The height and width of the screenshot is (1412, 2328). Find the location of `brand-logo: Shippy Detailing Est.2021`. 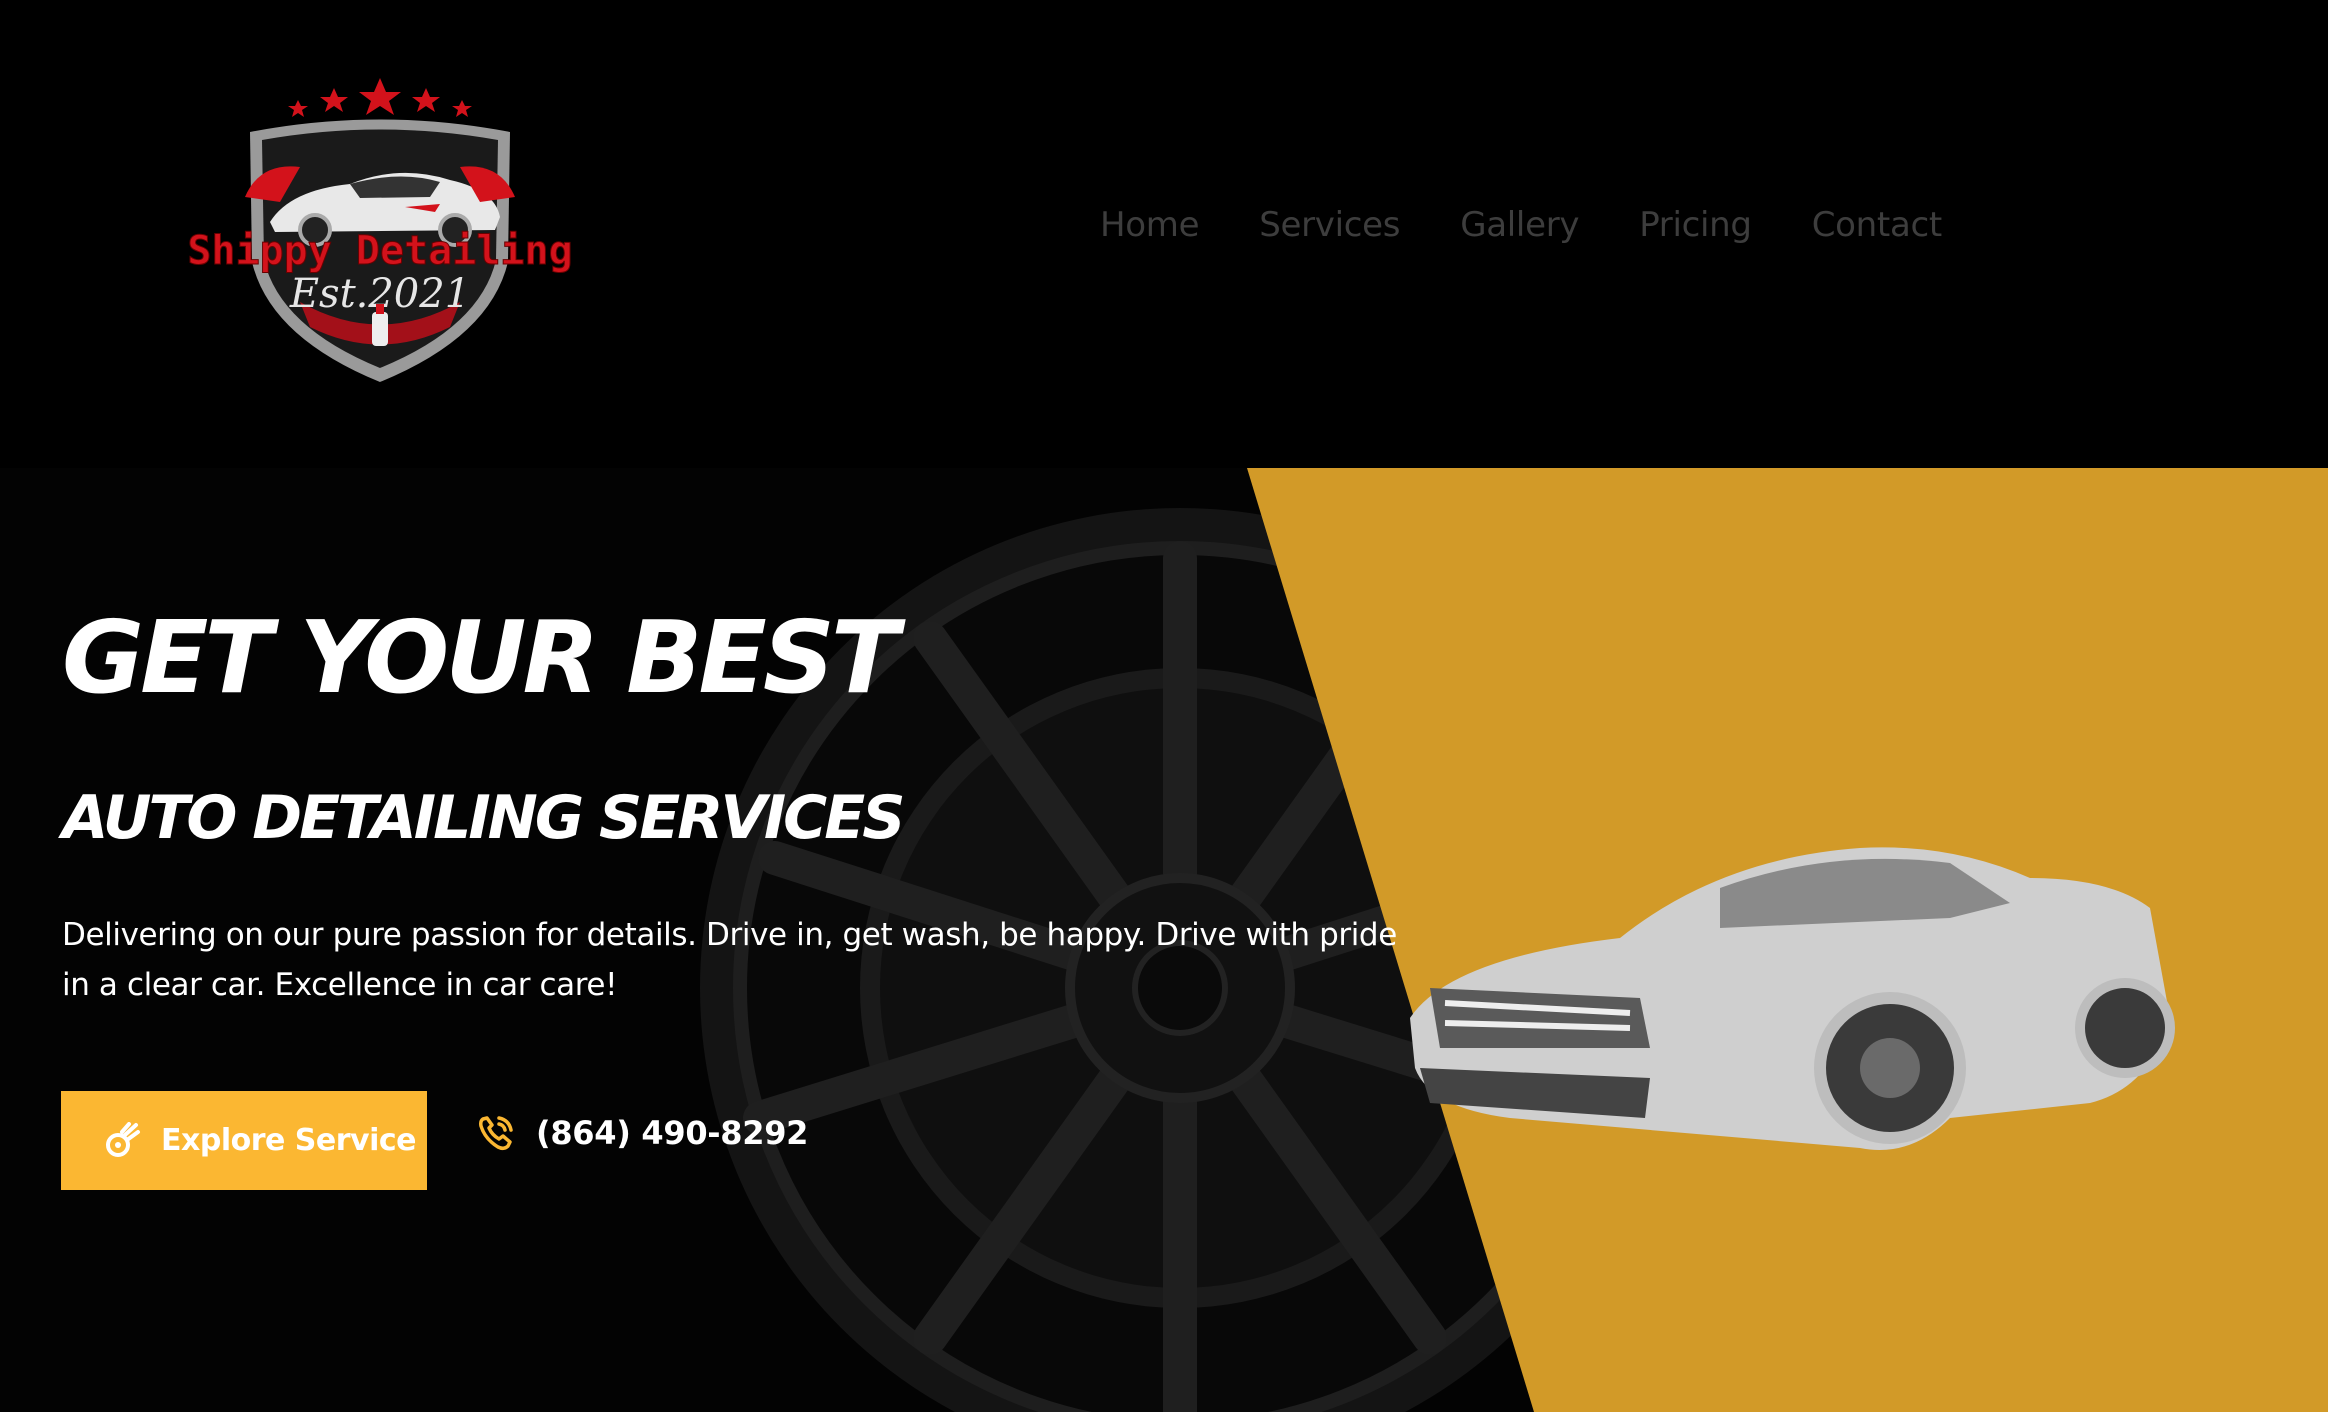

brand-logo: Shippy Detailing Est.2021 is located at coordinates (380, 232).